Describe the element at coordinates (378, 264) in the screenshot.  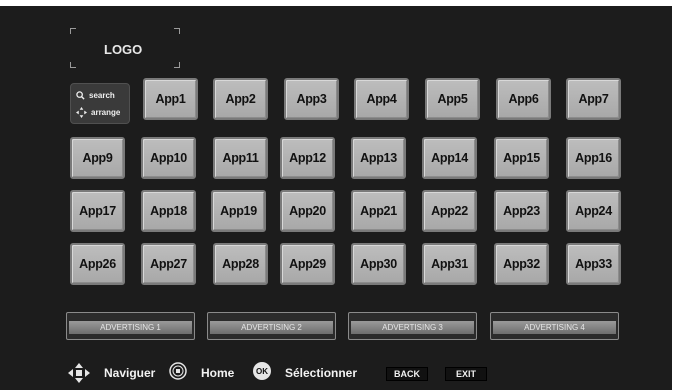
I see `app-tile: App30` at that location.